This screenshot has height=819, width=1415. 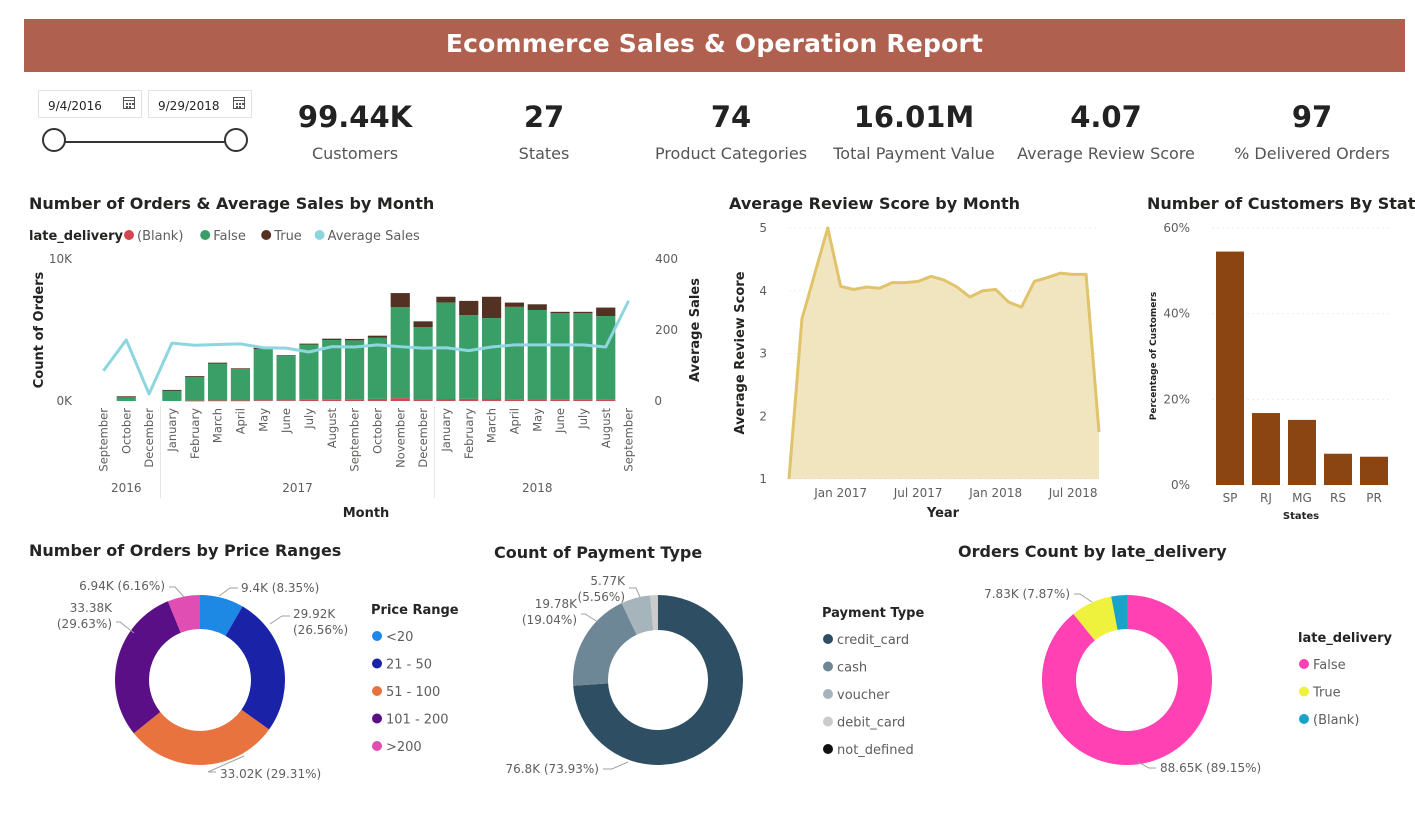 What do you see at coordinates (126, 488) in the screenshot?
I see `year-label: 2016` at bounding box center [126, 488].